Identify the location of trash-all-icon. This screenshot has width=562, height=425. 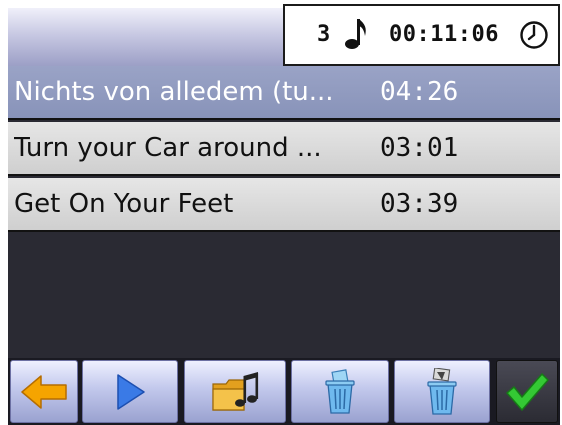
(442, 391).